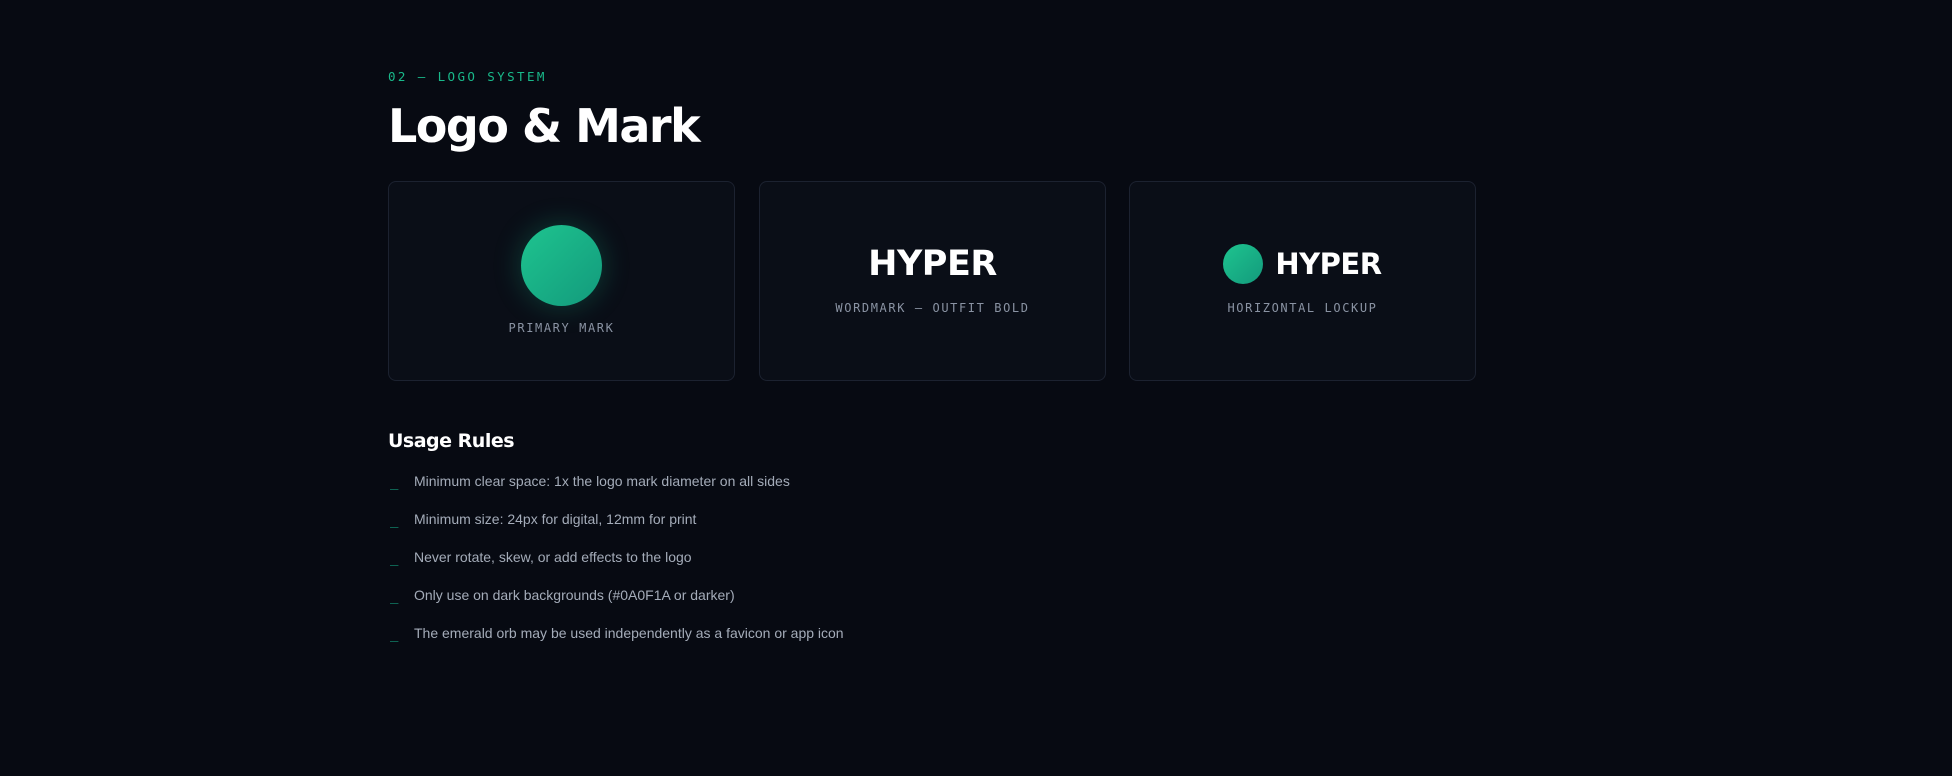  What do you see at coordinates (544, 126) in the screenshot?
I see `section-title: Logo & Mark` at bounding box center [544, 126].